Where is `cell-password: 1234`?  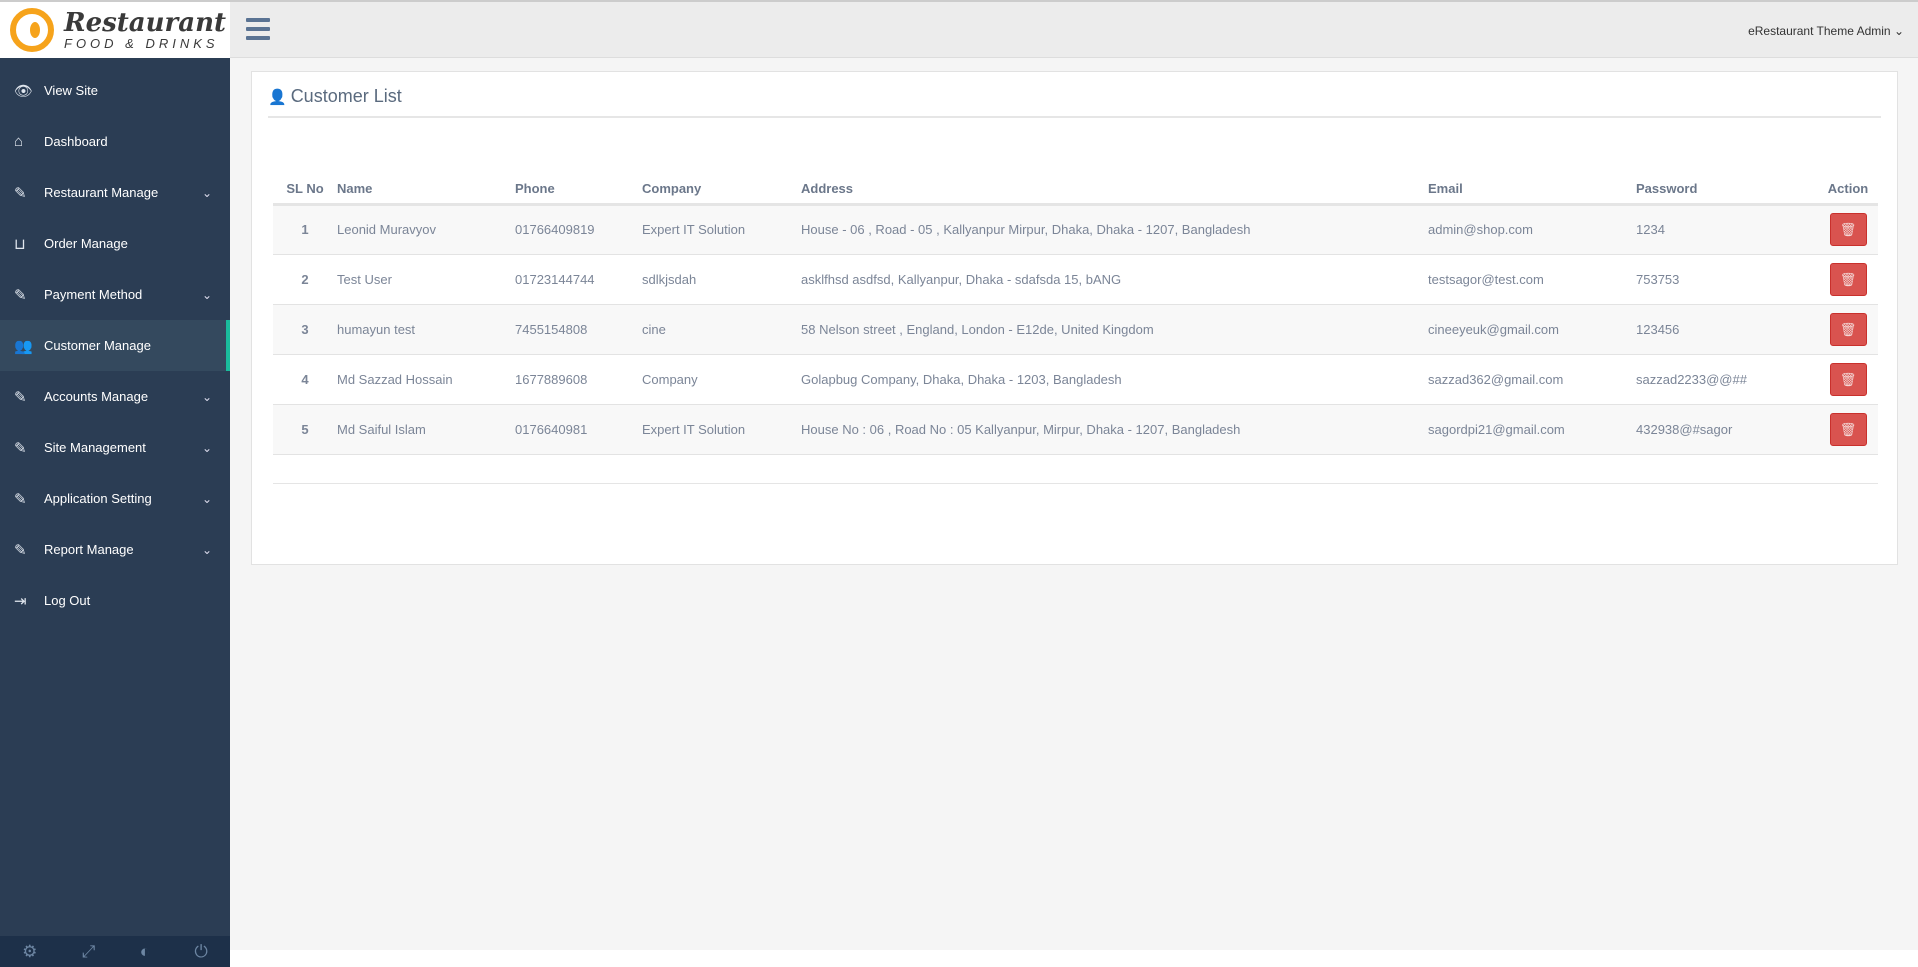
cell-password: 1234 is located at coordinates (1727, 229).